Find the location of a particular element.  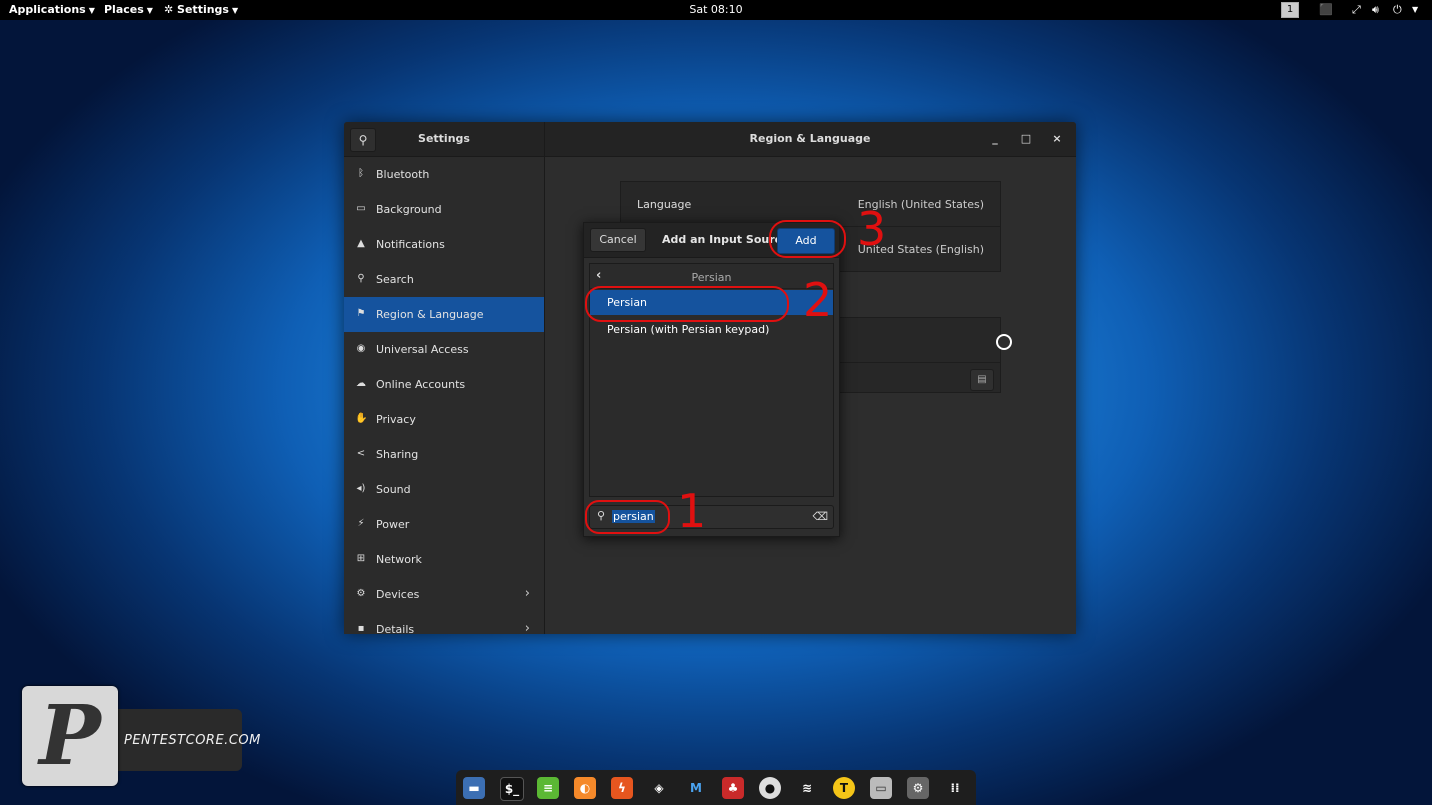

accessibility-icon: ◉ is located at coordinates (361, 348).